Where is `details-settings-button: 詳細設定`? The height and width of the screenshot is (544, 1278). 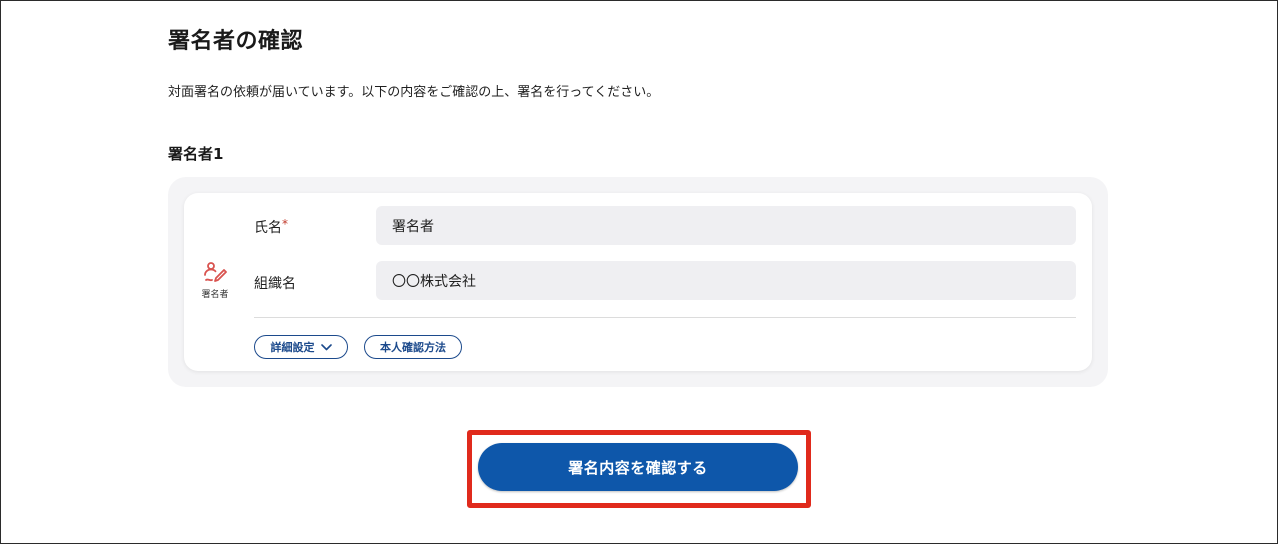
details-settings-button: 詳細設定 is located at coordinates (301, 347).